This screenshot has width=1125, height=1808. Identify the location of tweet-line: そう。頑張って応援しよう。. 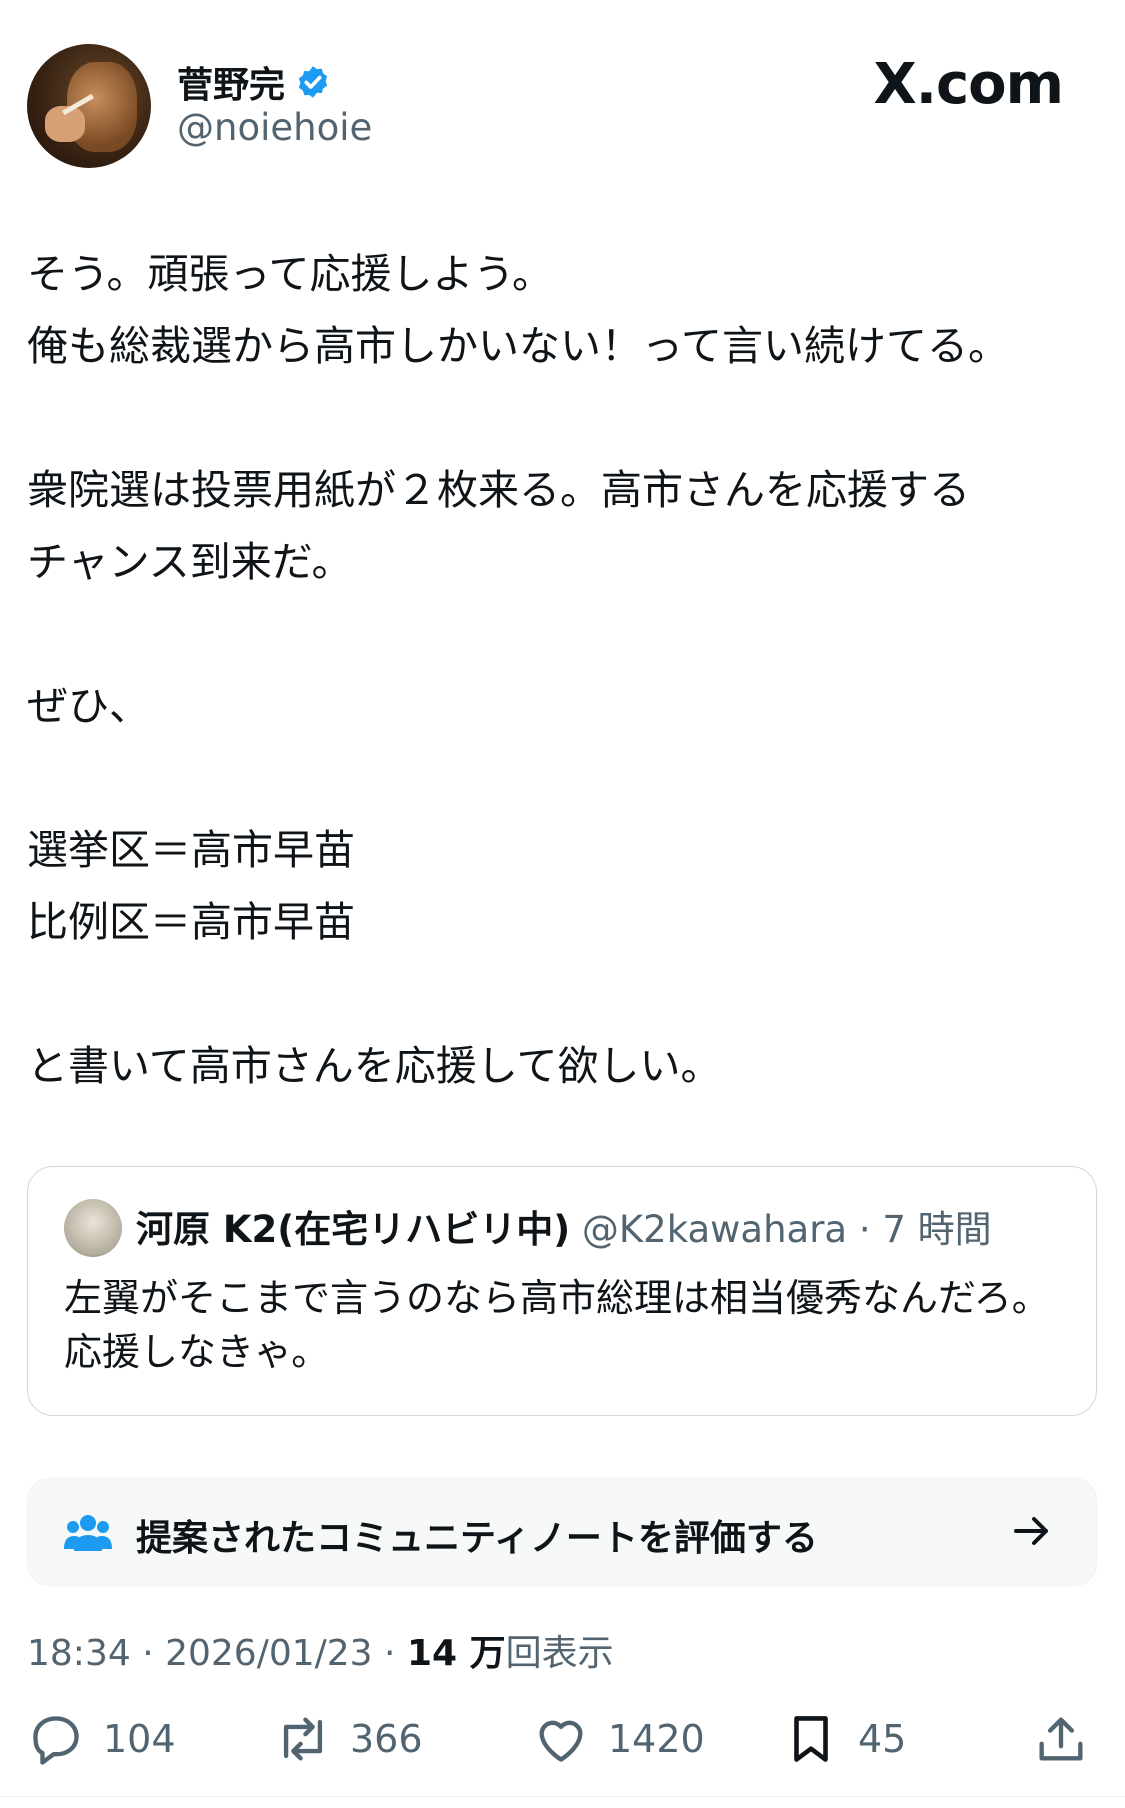
(290, 274).